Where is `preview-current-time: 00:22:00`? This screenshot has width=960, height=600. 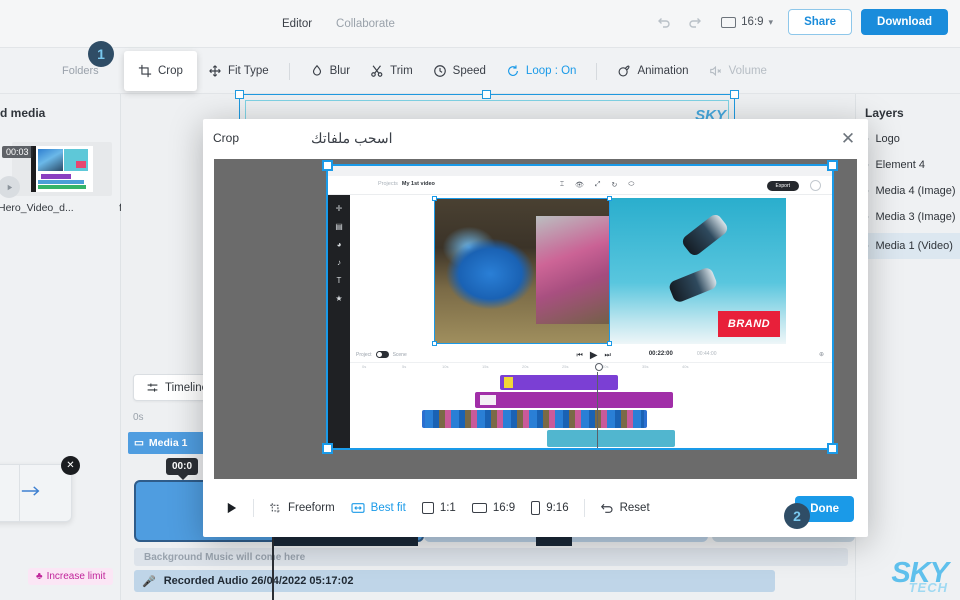
preview-current-time: 00:22:00 is located at coordinates (660, 354).